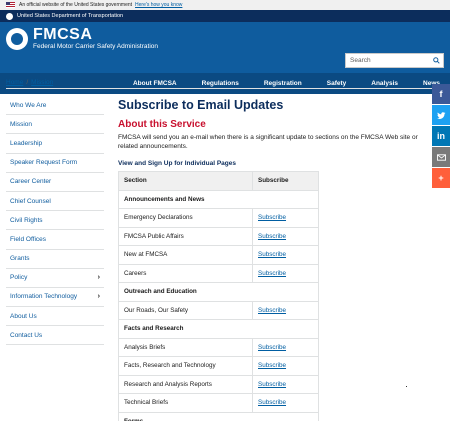  Describe the element at coordinates (185, 255) in the screenshot. I see `row-label: New at FMCSA` at that location.